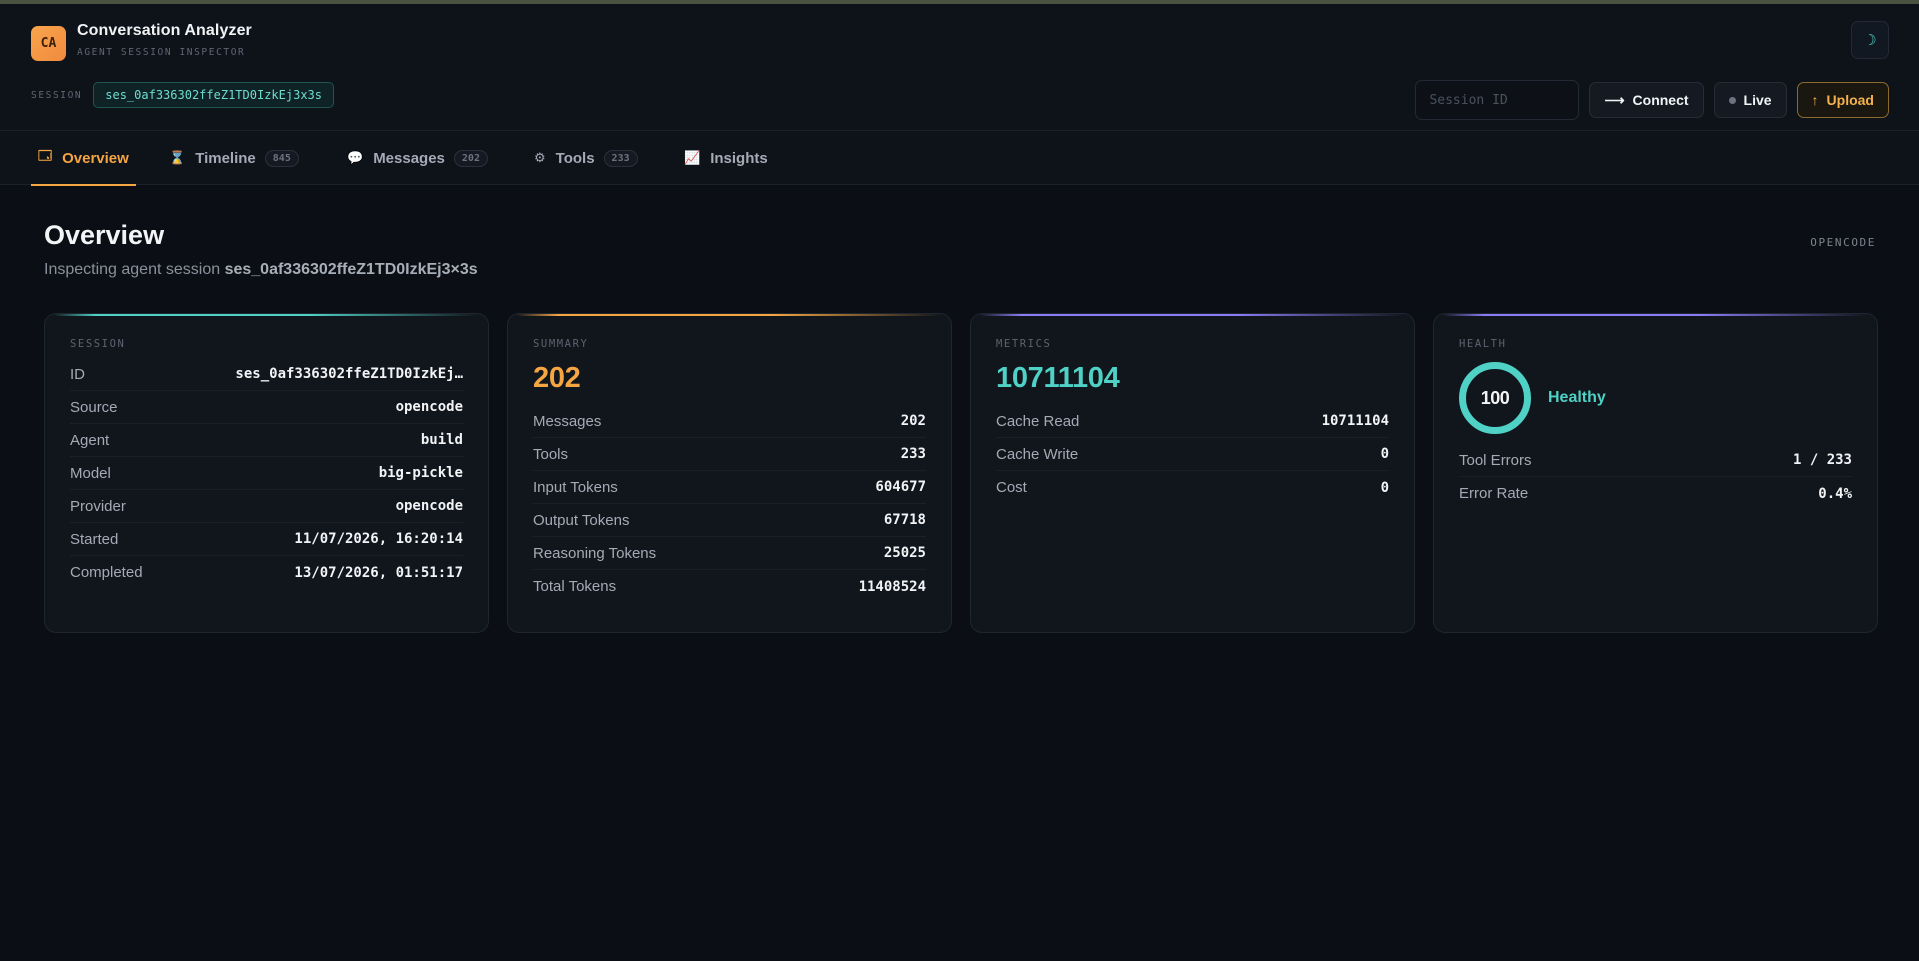 The height and width of the screenshot is (961, 1919). Describe the element at coordinates (557, 378) in the screenshot. I see `summary-headline-value: 202` at that location.